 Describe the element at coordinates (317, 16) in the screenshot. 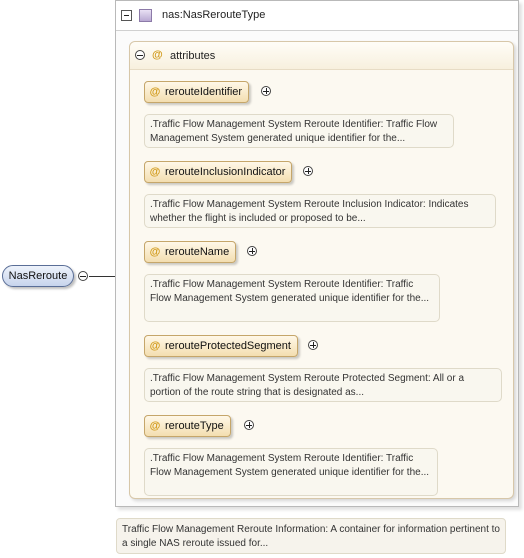

I see `type-header: nas:NasRerouteType` at that location.